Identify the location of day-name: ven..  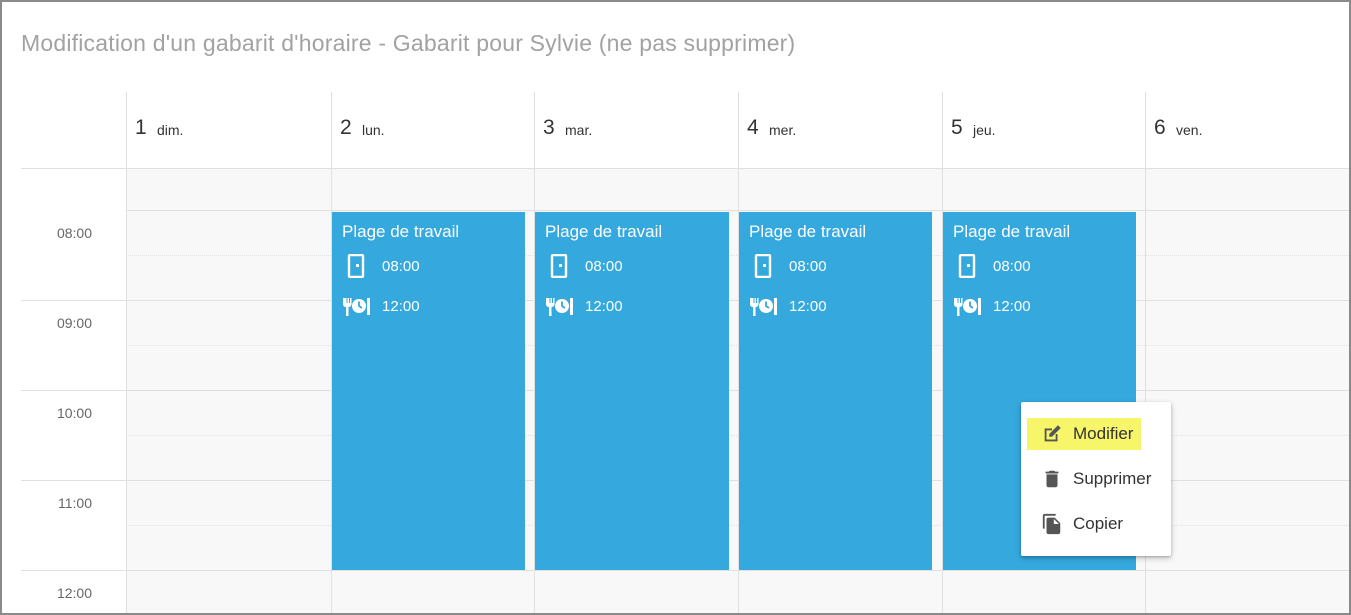
(1189, 130).